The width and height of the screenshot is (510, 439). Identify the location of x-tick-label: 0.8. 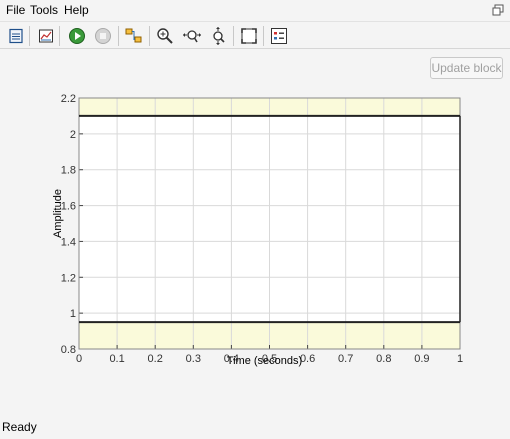
(383, 359).